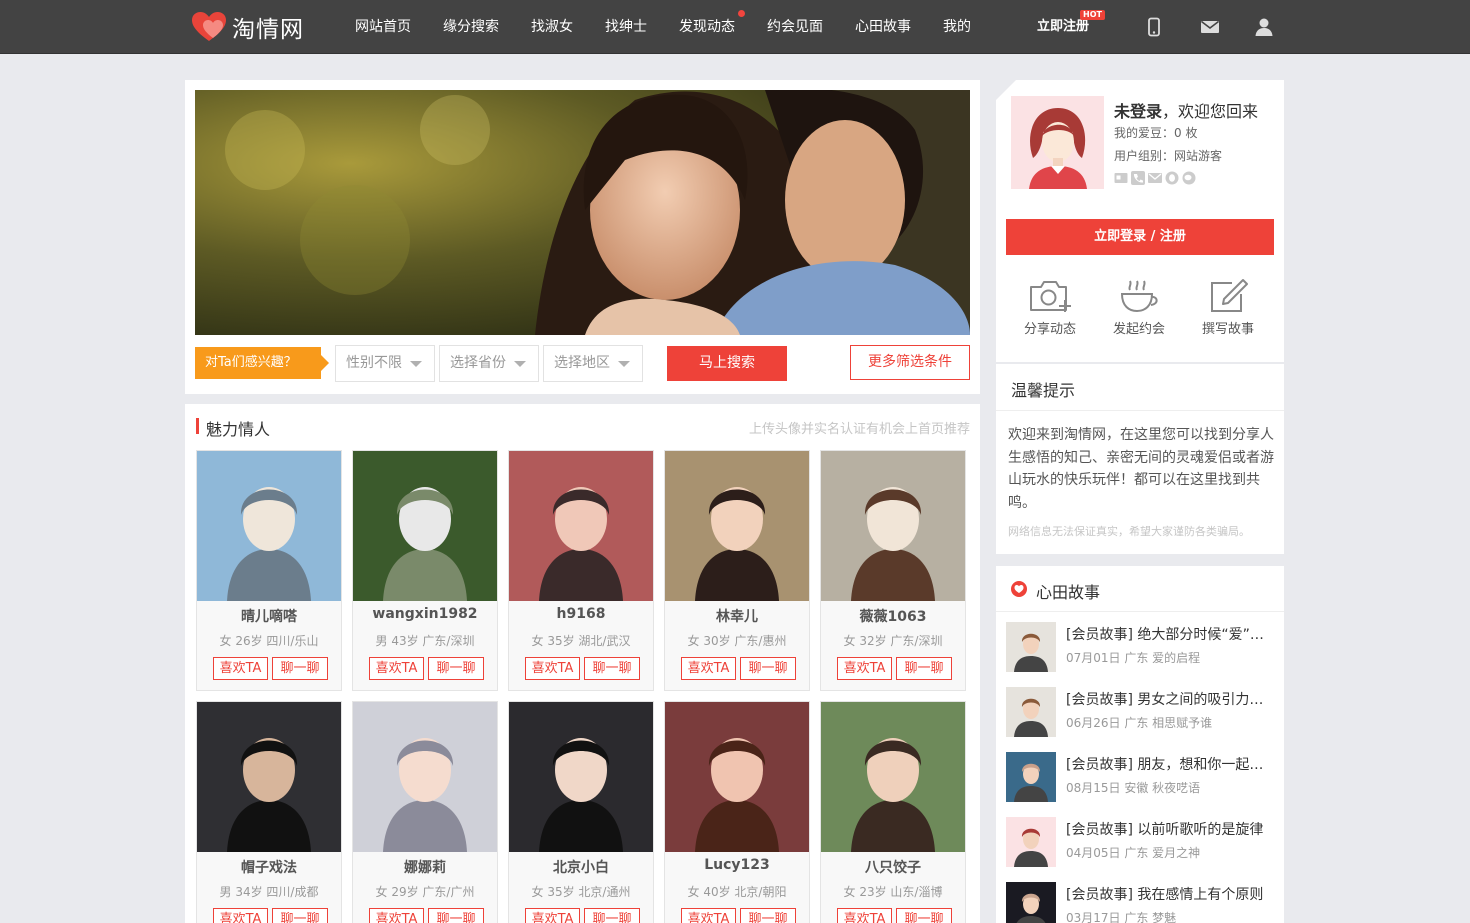 This screenshot has width=1470, height=923. Describe the element at coordinates (1141, 842) in the screenshot. I see `story-item: [会员故事] 以前听歌听的是旋律 04月05日 广东 爱月之神` at that location.